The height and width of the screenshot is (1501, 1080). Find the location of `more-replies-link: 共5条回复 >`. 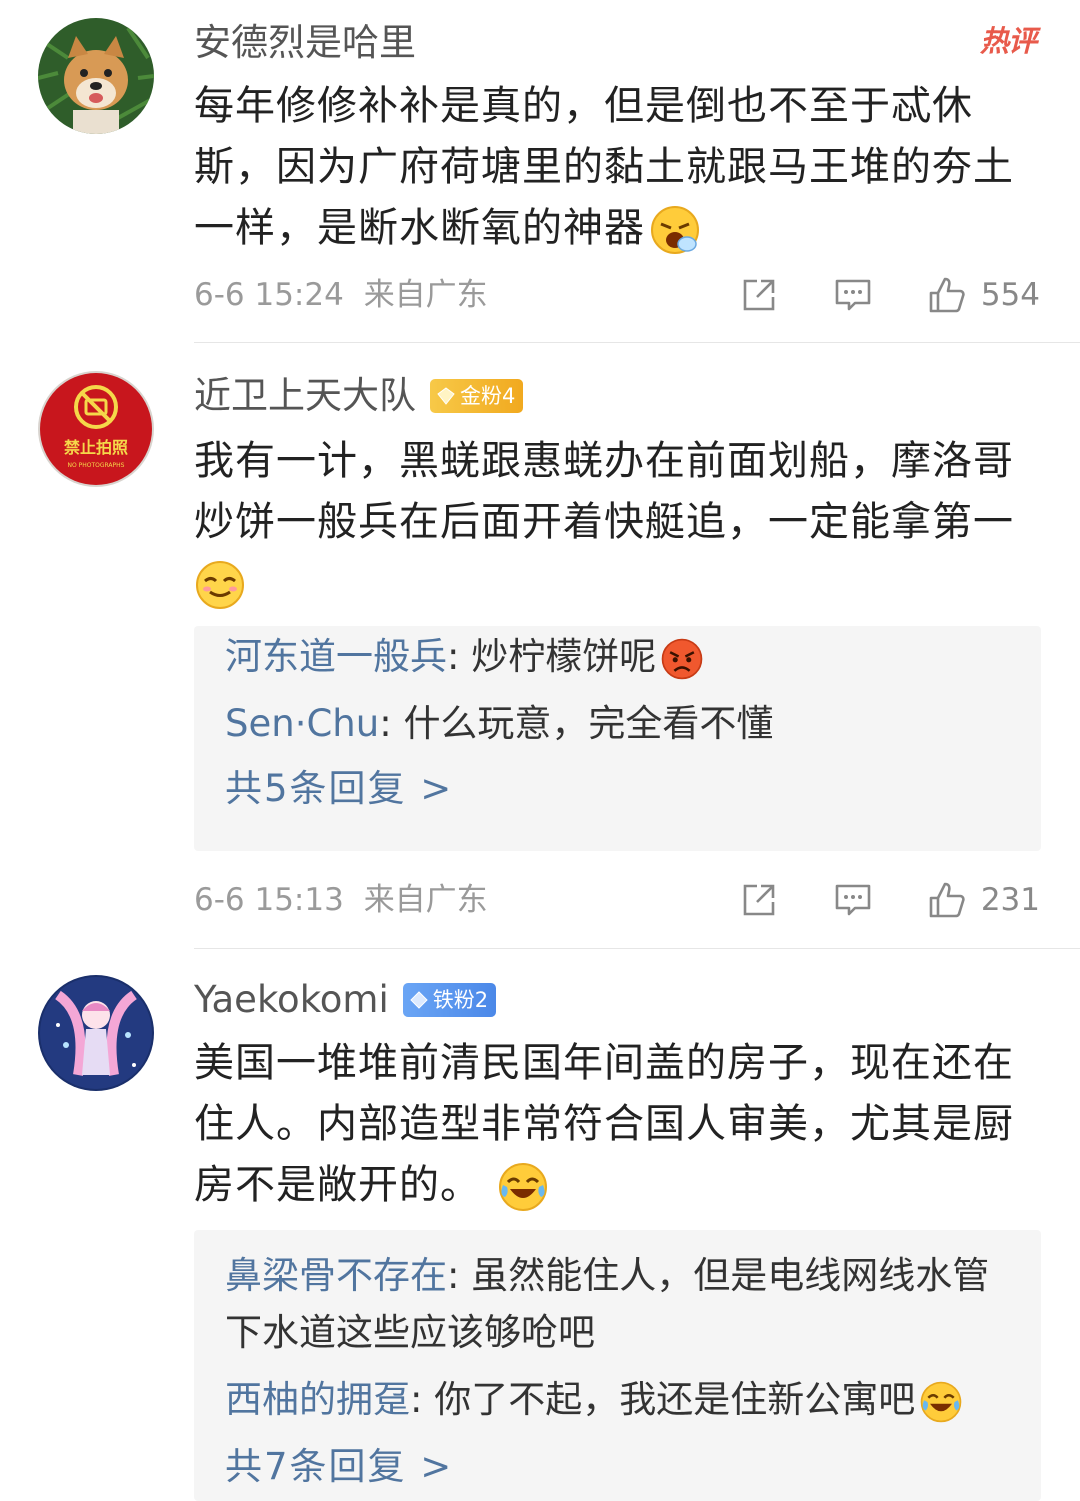

more-replies-link: 共5条回复 > is located at coordinates (339, 789).